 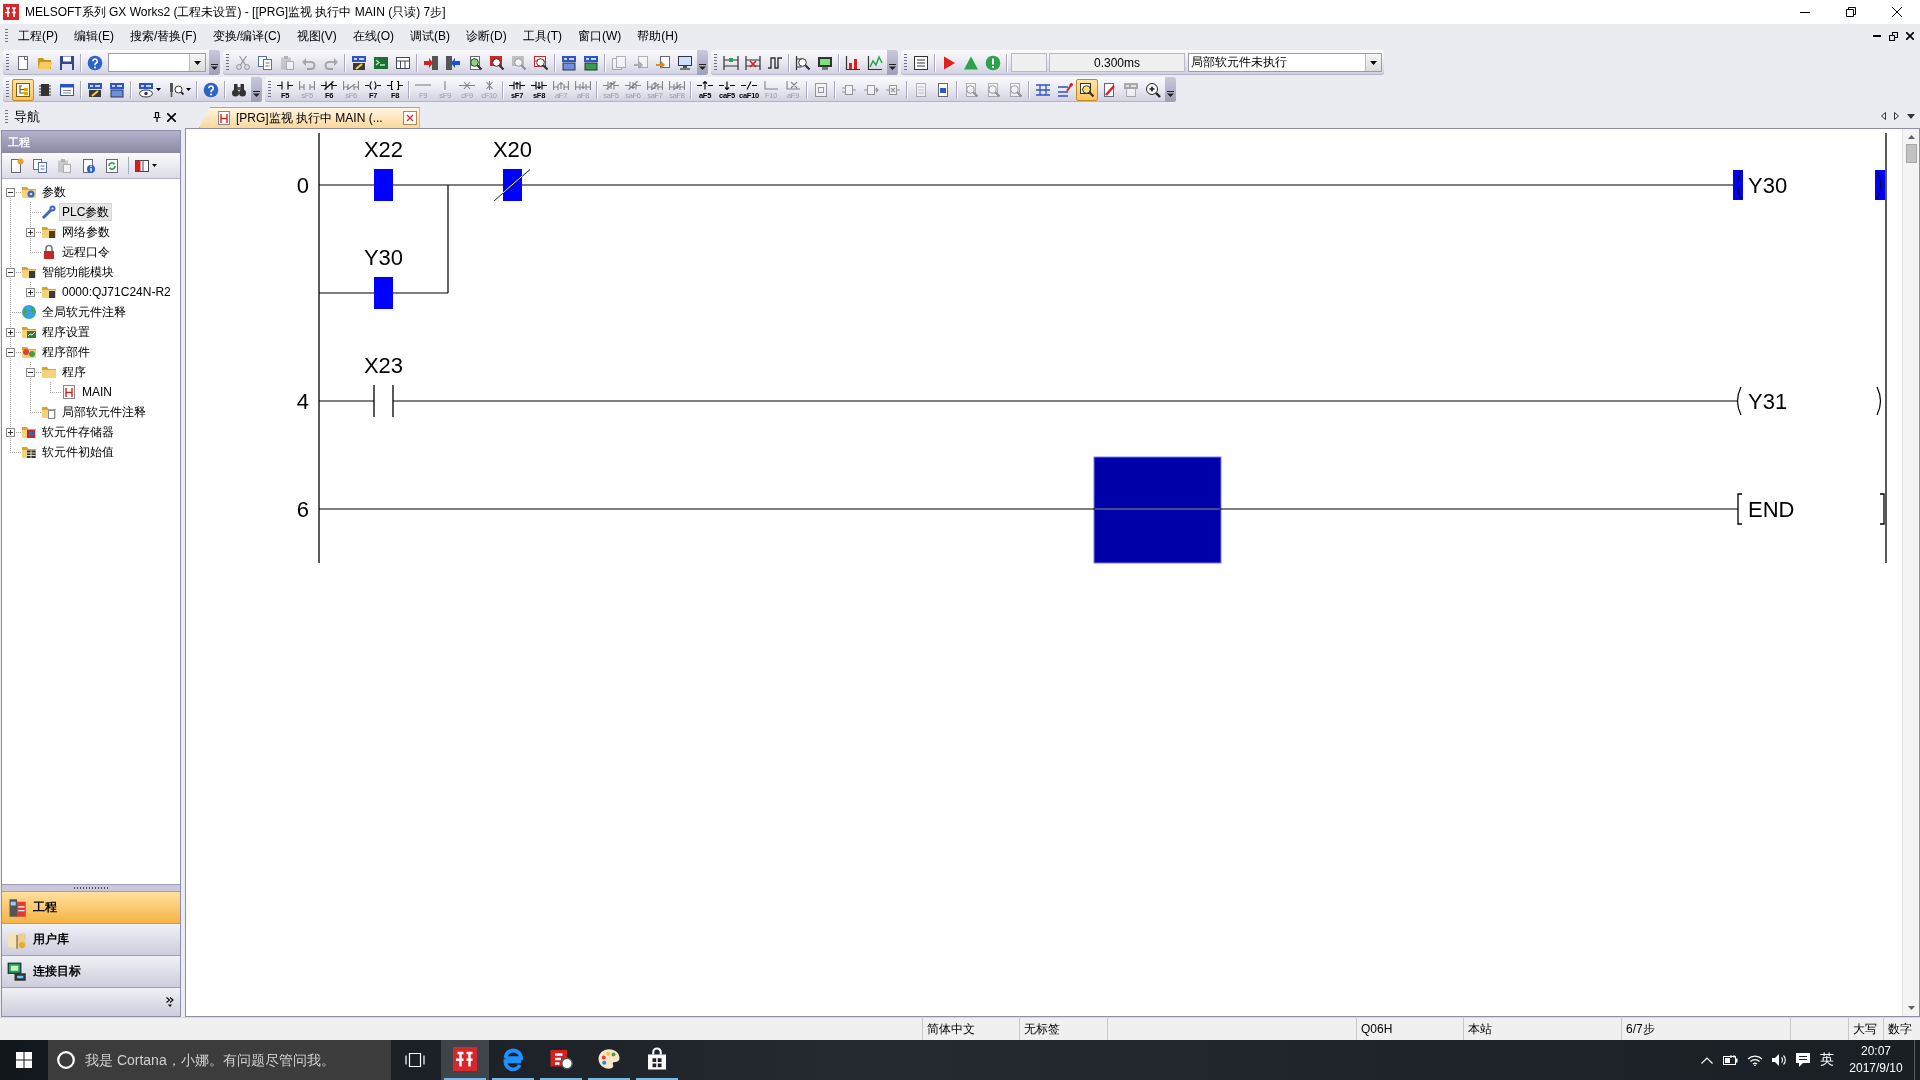 I want to click on framed-box-icon, so click(x=821, y=89).